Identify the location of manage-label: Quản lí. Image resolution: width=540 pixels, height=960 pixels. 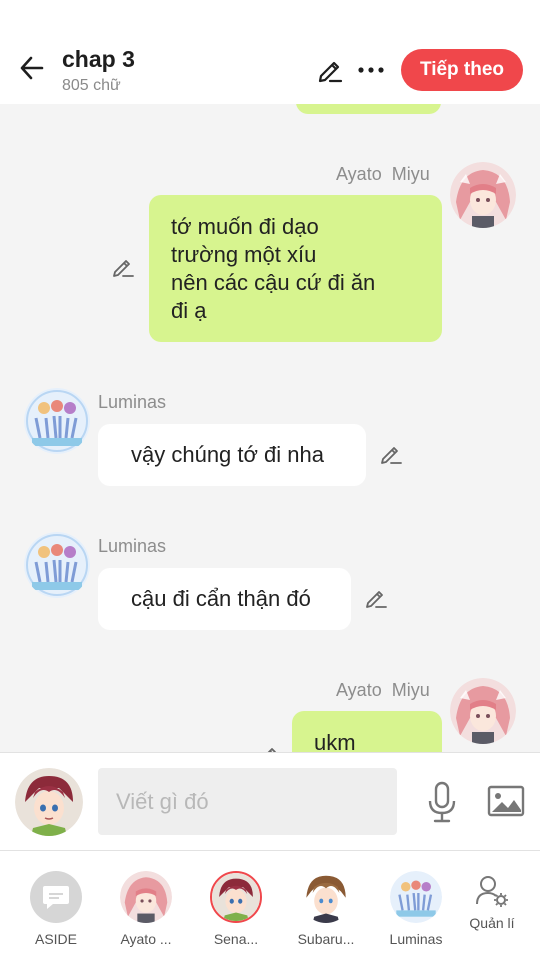
(492, 923).